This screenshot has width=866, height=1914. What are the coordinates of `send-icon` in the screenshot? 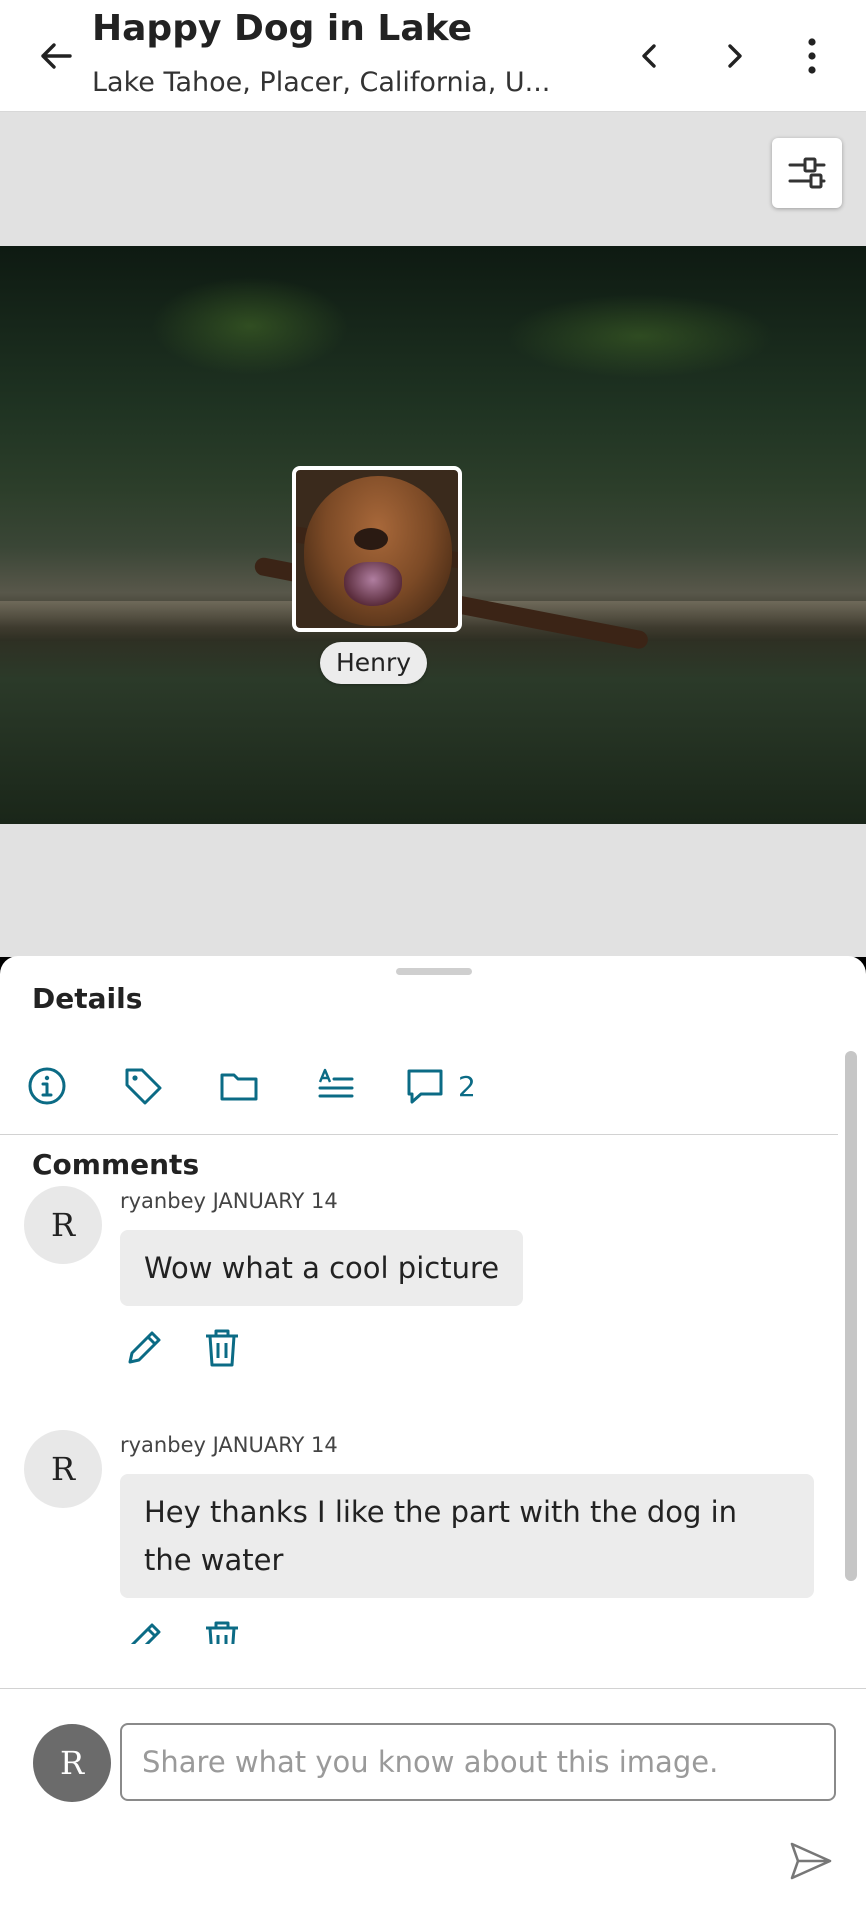 It's located at (811, 1861).